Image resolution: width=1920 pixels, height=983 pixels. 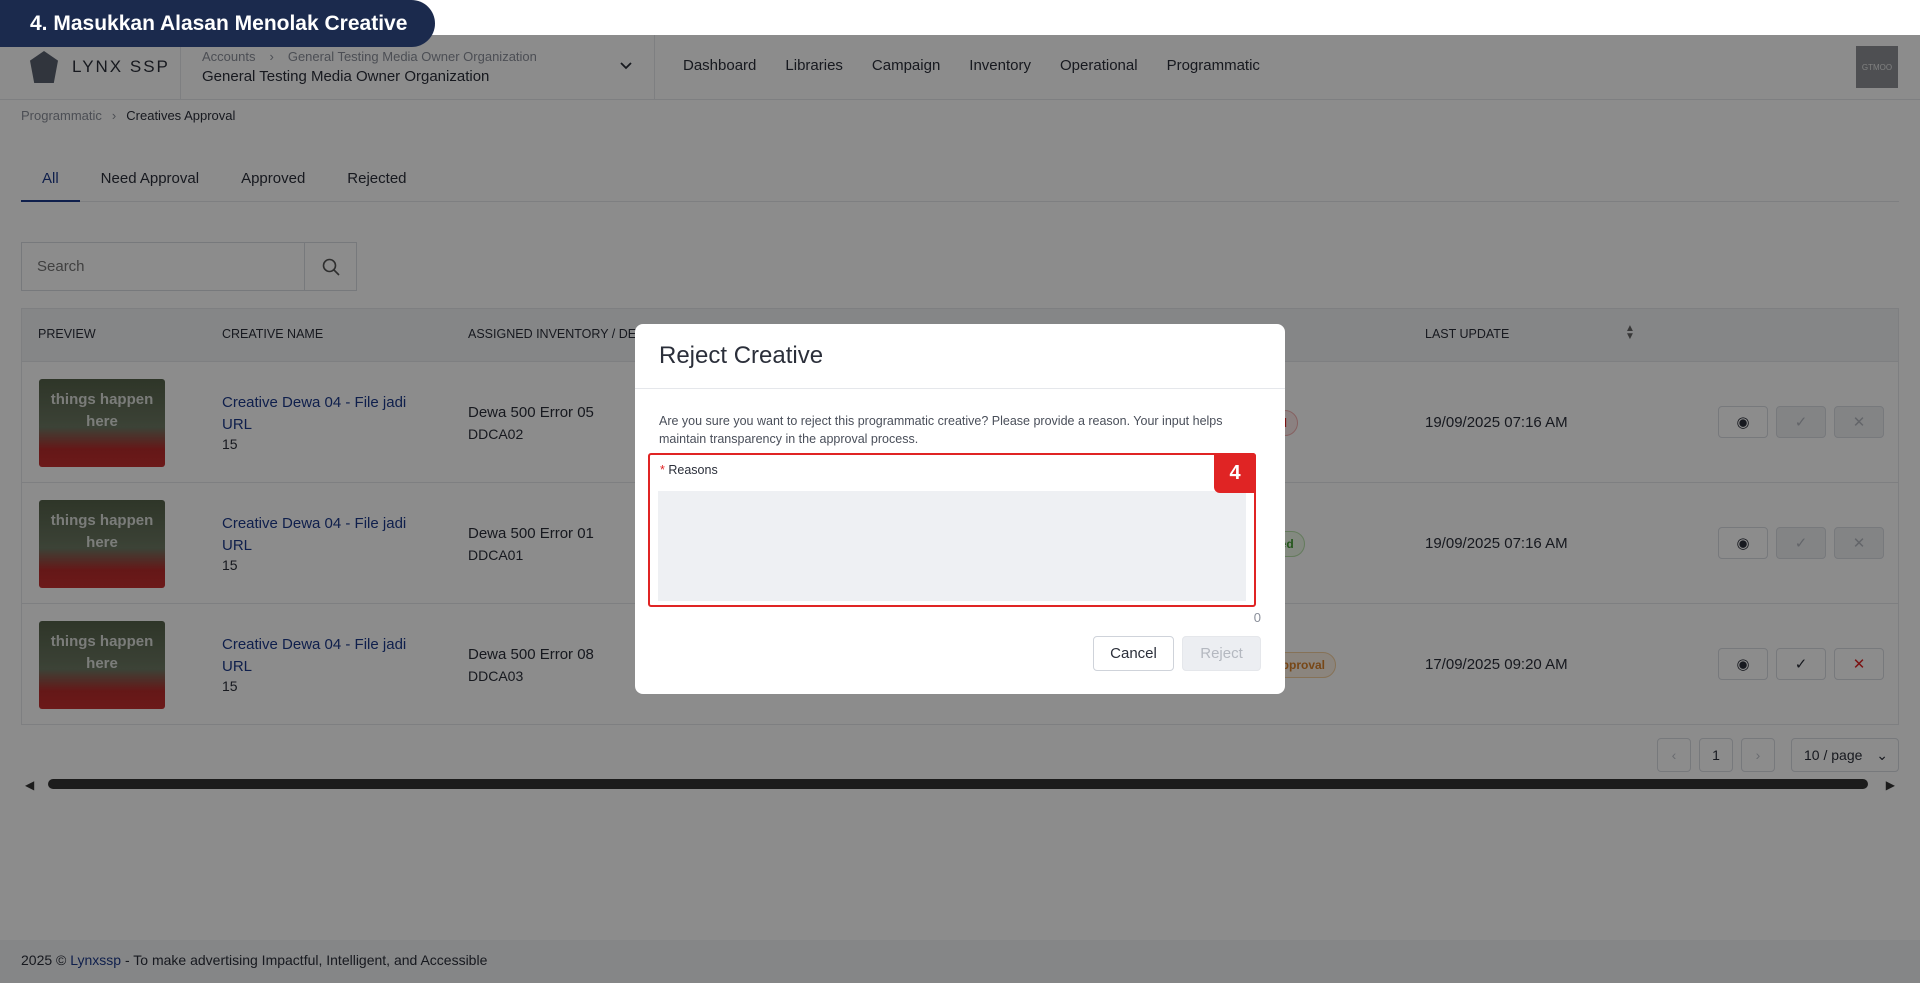 What do you see at coordinates (662, 470) in the screenshot?
I see `required-mark: *` at bounding box center [662, 470].